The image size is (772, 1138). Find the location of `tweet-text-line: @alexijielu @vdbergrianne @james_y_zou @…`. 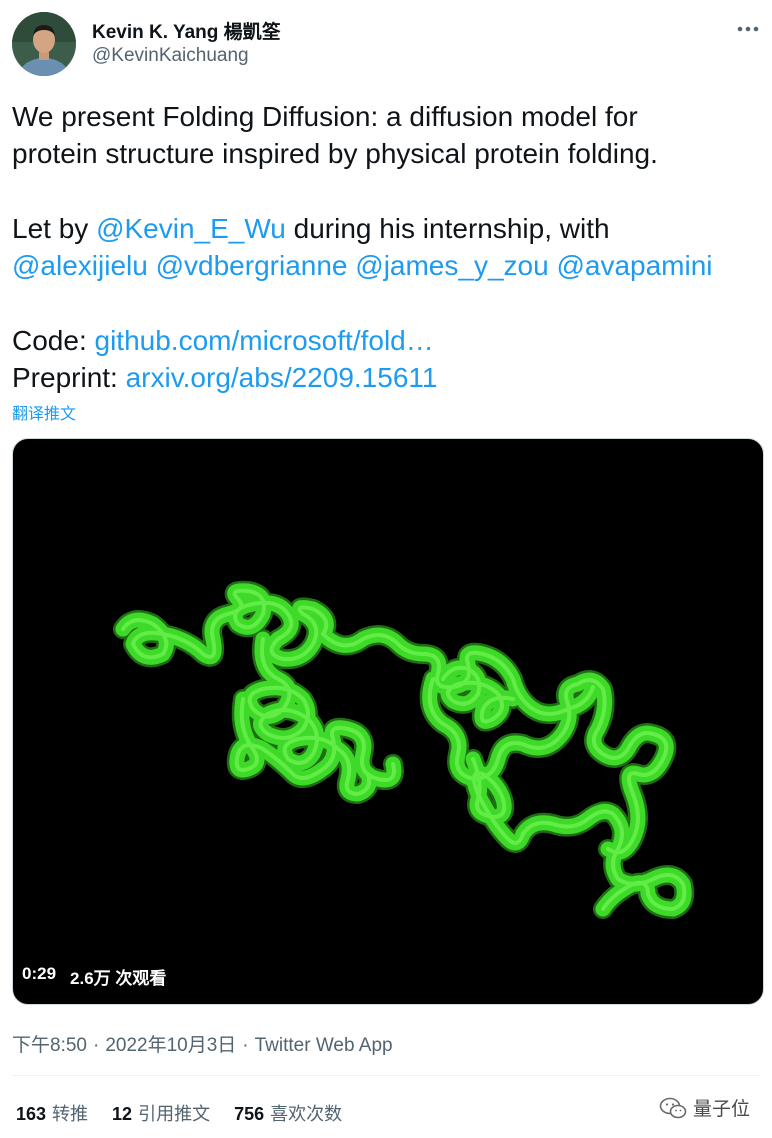

tweet-text-line: @alexijielu @vdbergrianne @james_y_zou @… is located at coordinates (387, 265).